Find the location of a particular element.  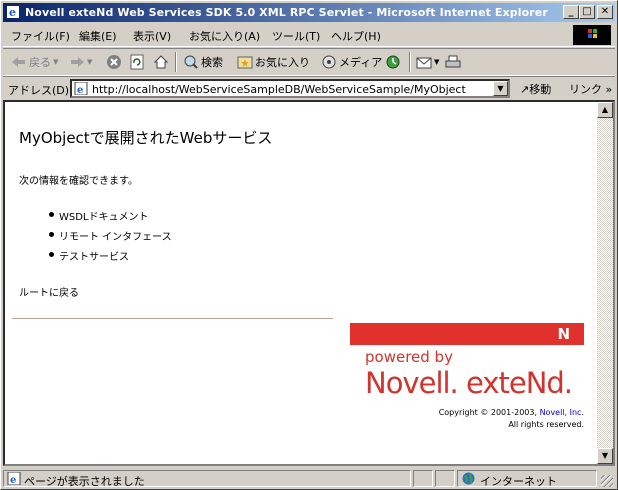

minimize-button: _ is located at coordinates (571, 12).